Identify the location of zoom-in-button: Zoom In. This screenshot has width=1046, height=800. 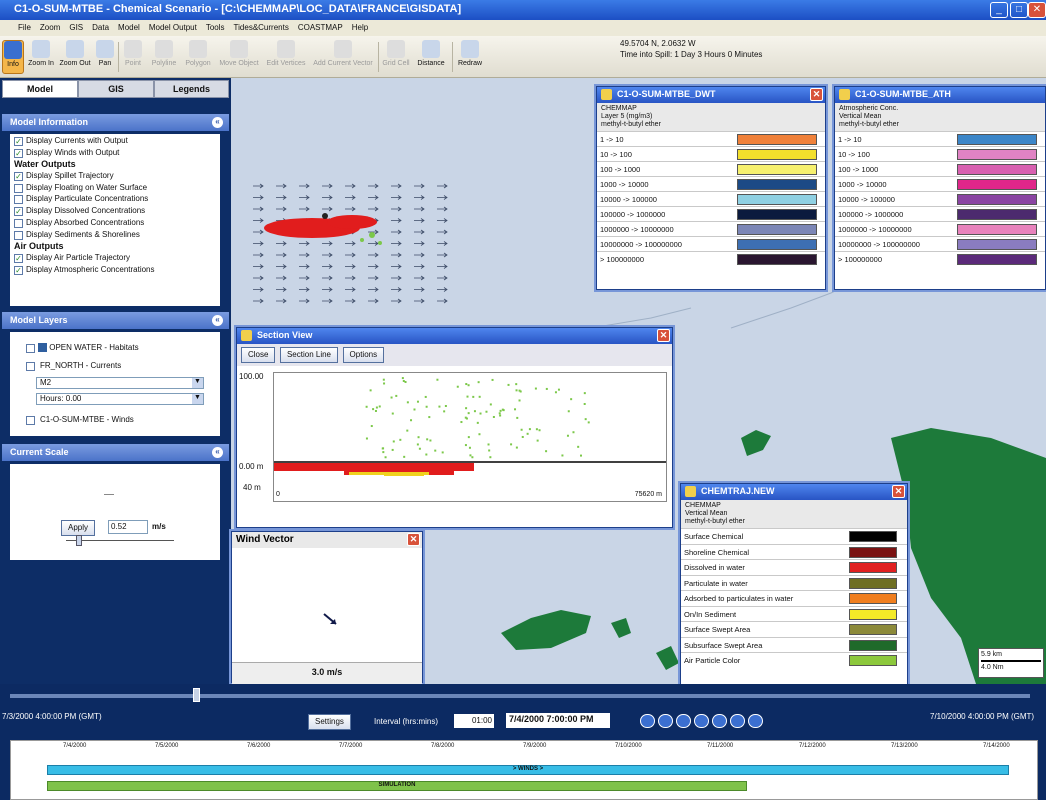
(41, 57).